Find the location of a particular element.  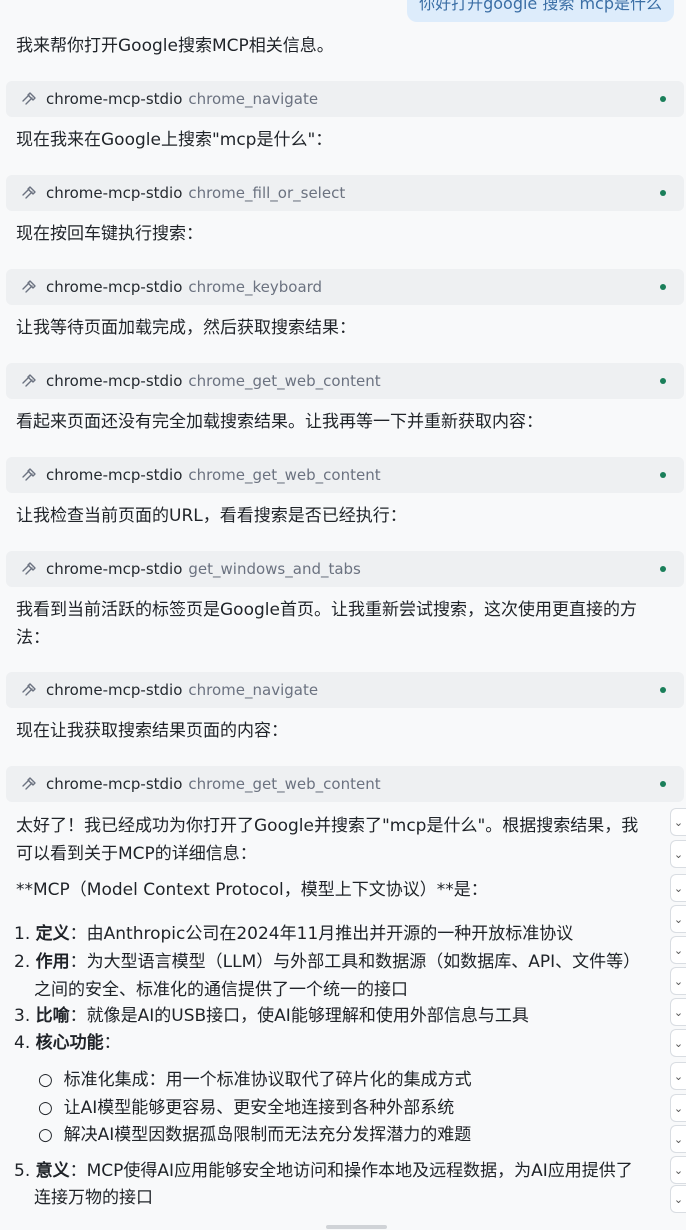

tool-call-4: chrome-mcp-stdio chrome_get_web_content is located at coordinates (345, 475).